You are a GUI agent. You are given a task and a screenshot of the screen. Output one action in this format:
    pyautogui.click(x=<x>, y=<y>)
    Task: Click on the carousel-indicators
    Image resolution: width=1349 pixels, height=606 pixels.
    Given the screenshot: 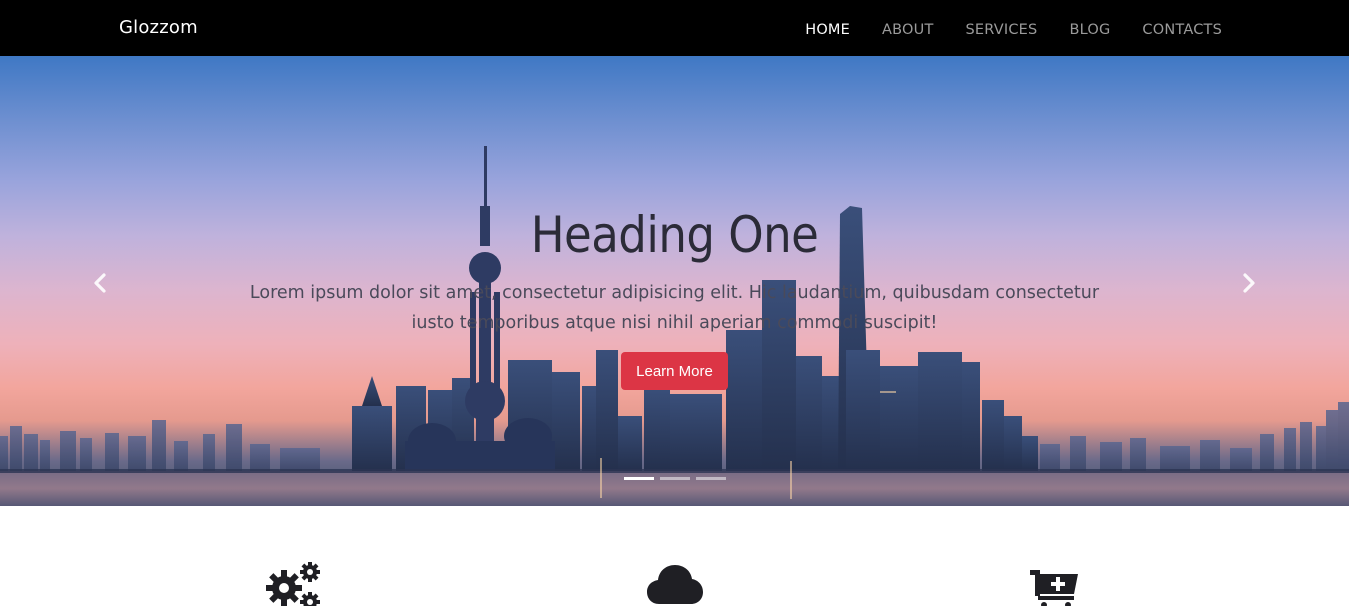 What is the action you would take?
    pyautogui.click(x=675, y=478)
    